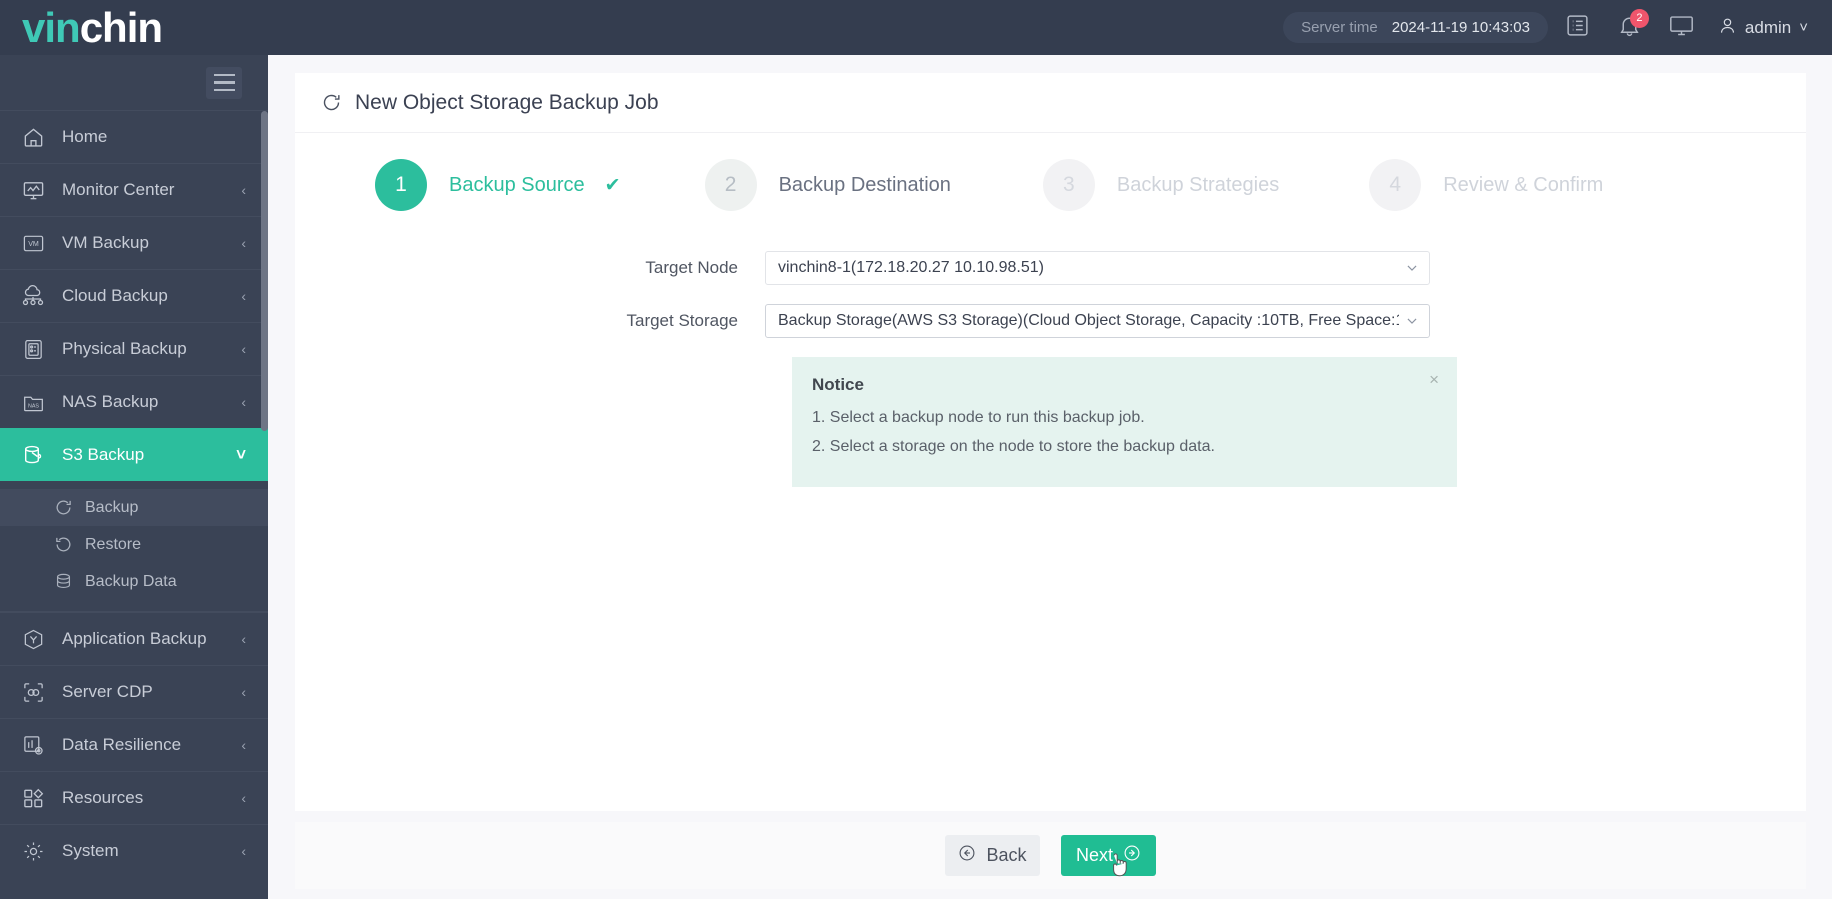 The image size is (1832, 899). Describe the element at coordinates (85, 136) in the screenshot. I see `sidebar-item-label: Home` at that location.